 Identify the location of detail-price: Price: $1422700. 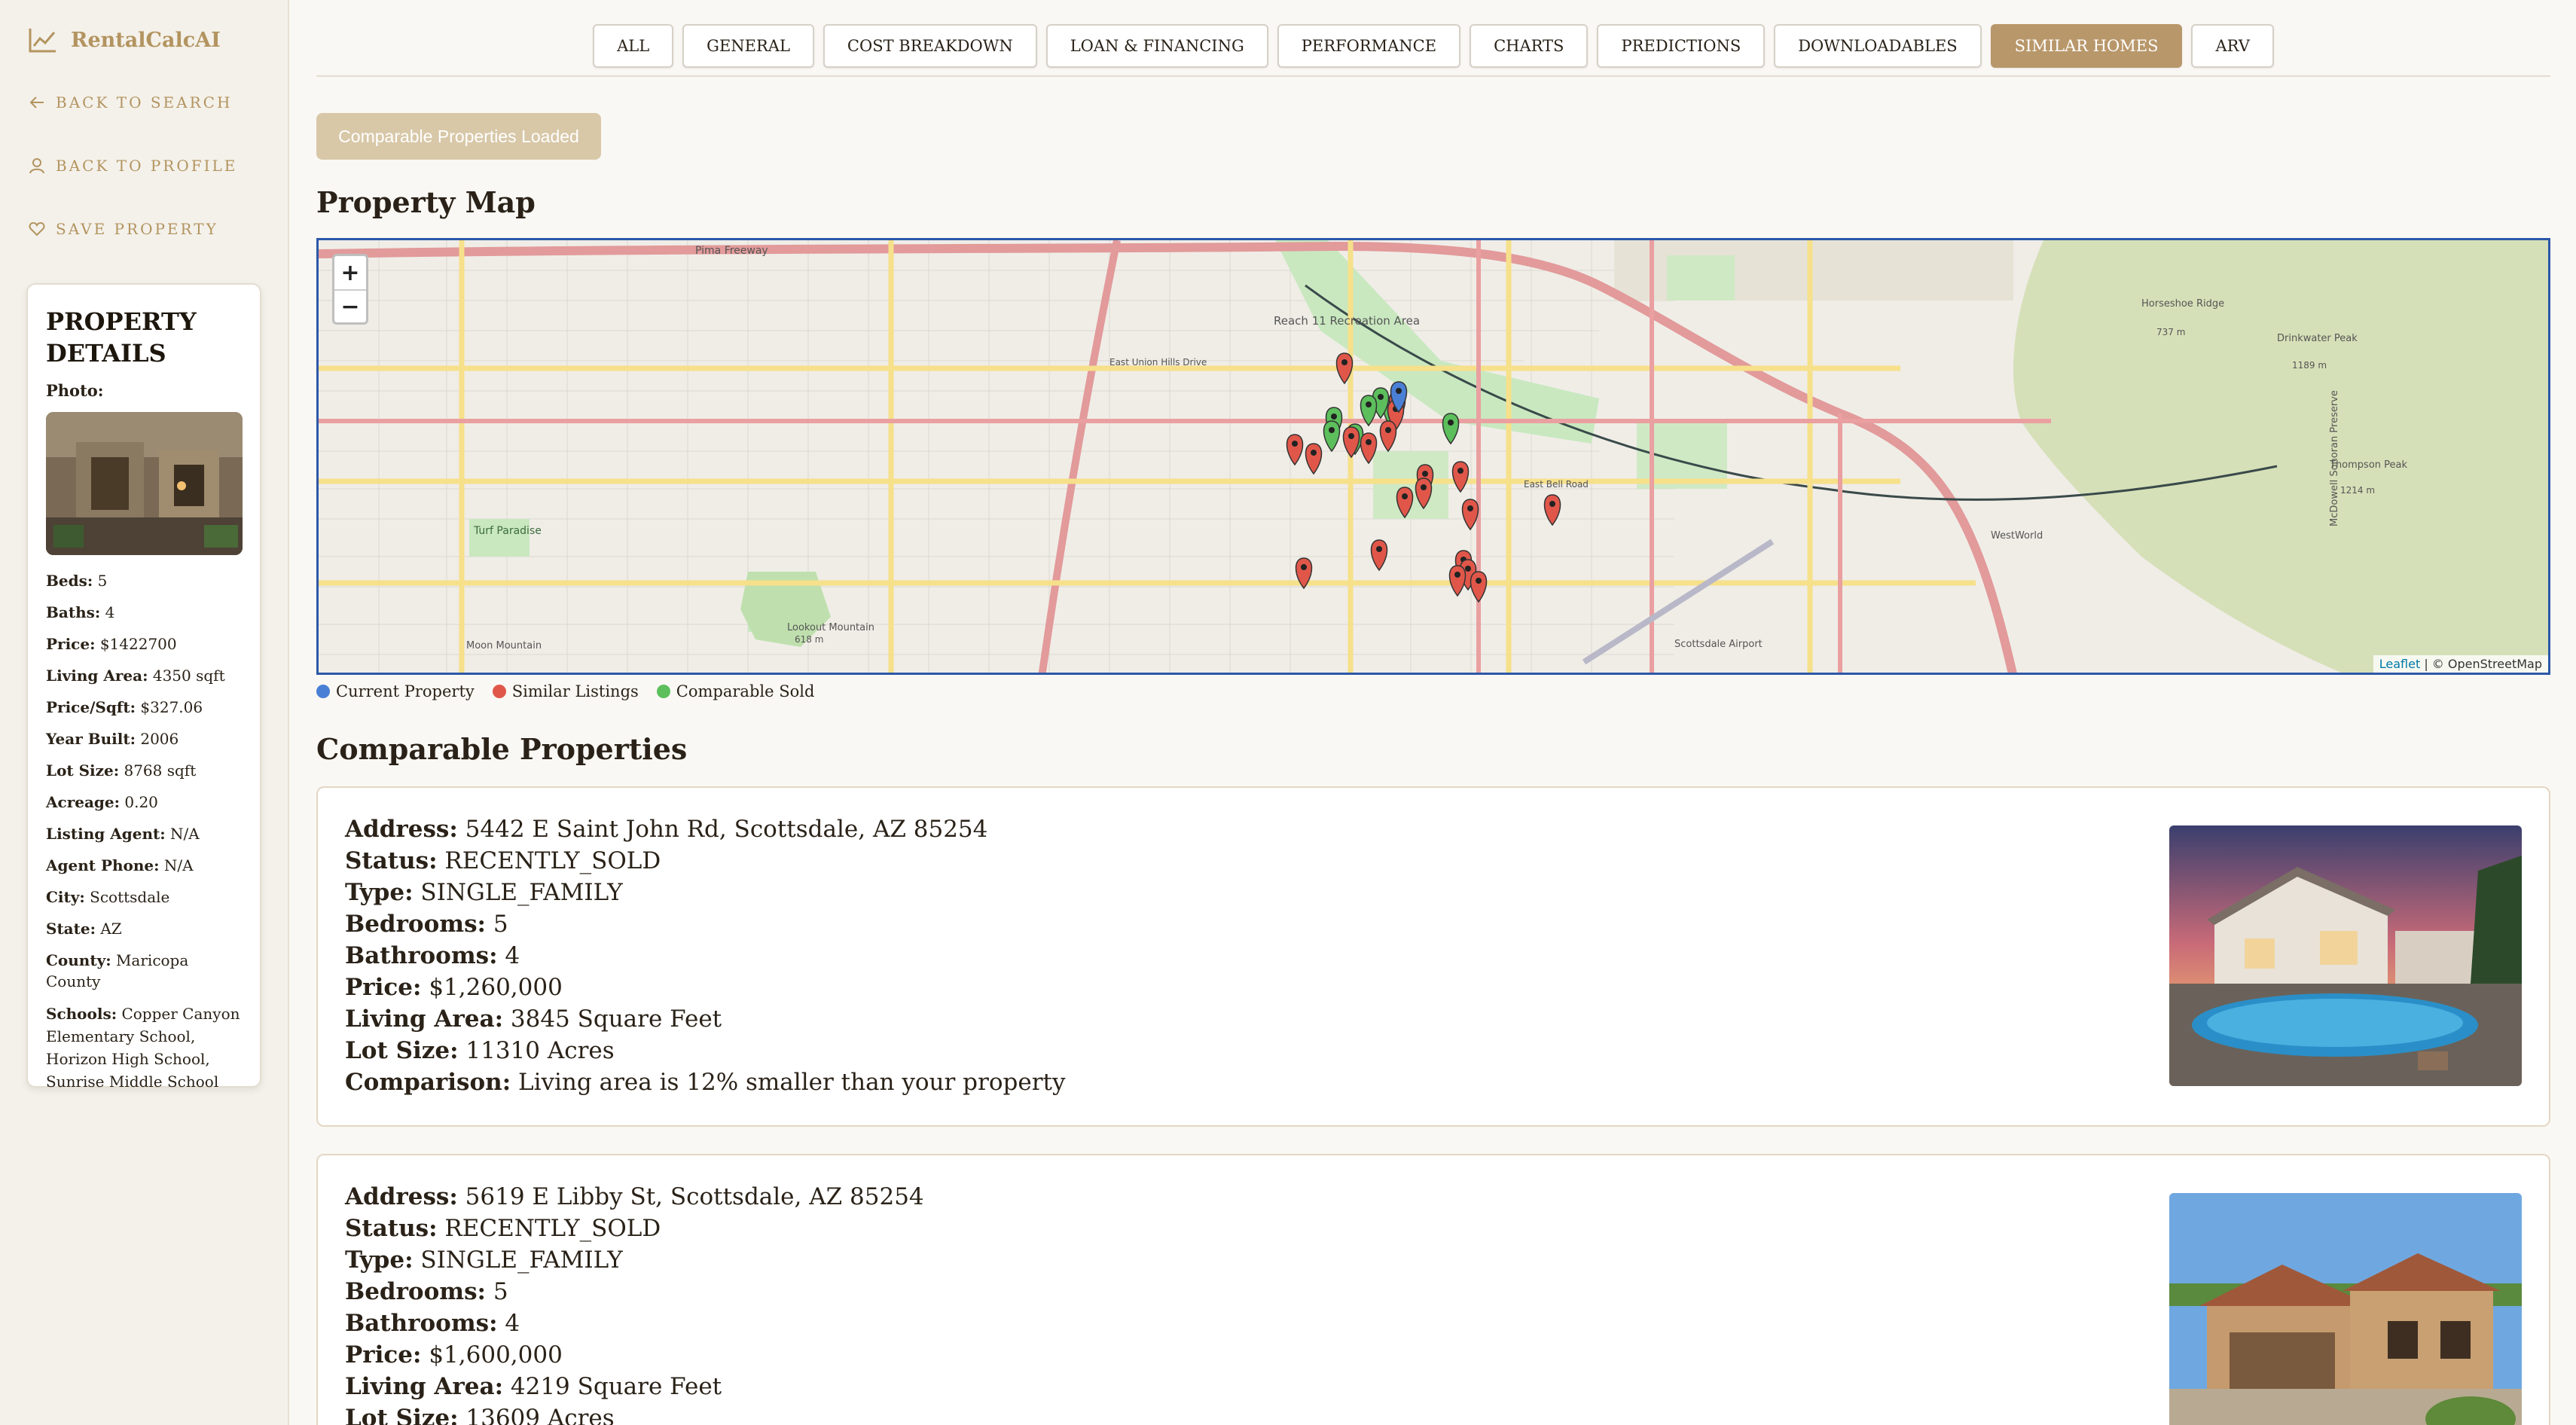
(112, 644).